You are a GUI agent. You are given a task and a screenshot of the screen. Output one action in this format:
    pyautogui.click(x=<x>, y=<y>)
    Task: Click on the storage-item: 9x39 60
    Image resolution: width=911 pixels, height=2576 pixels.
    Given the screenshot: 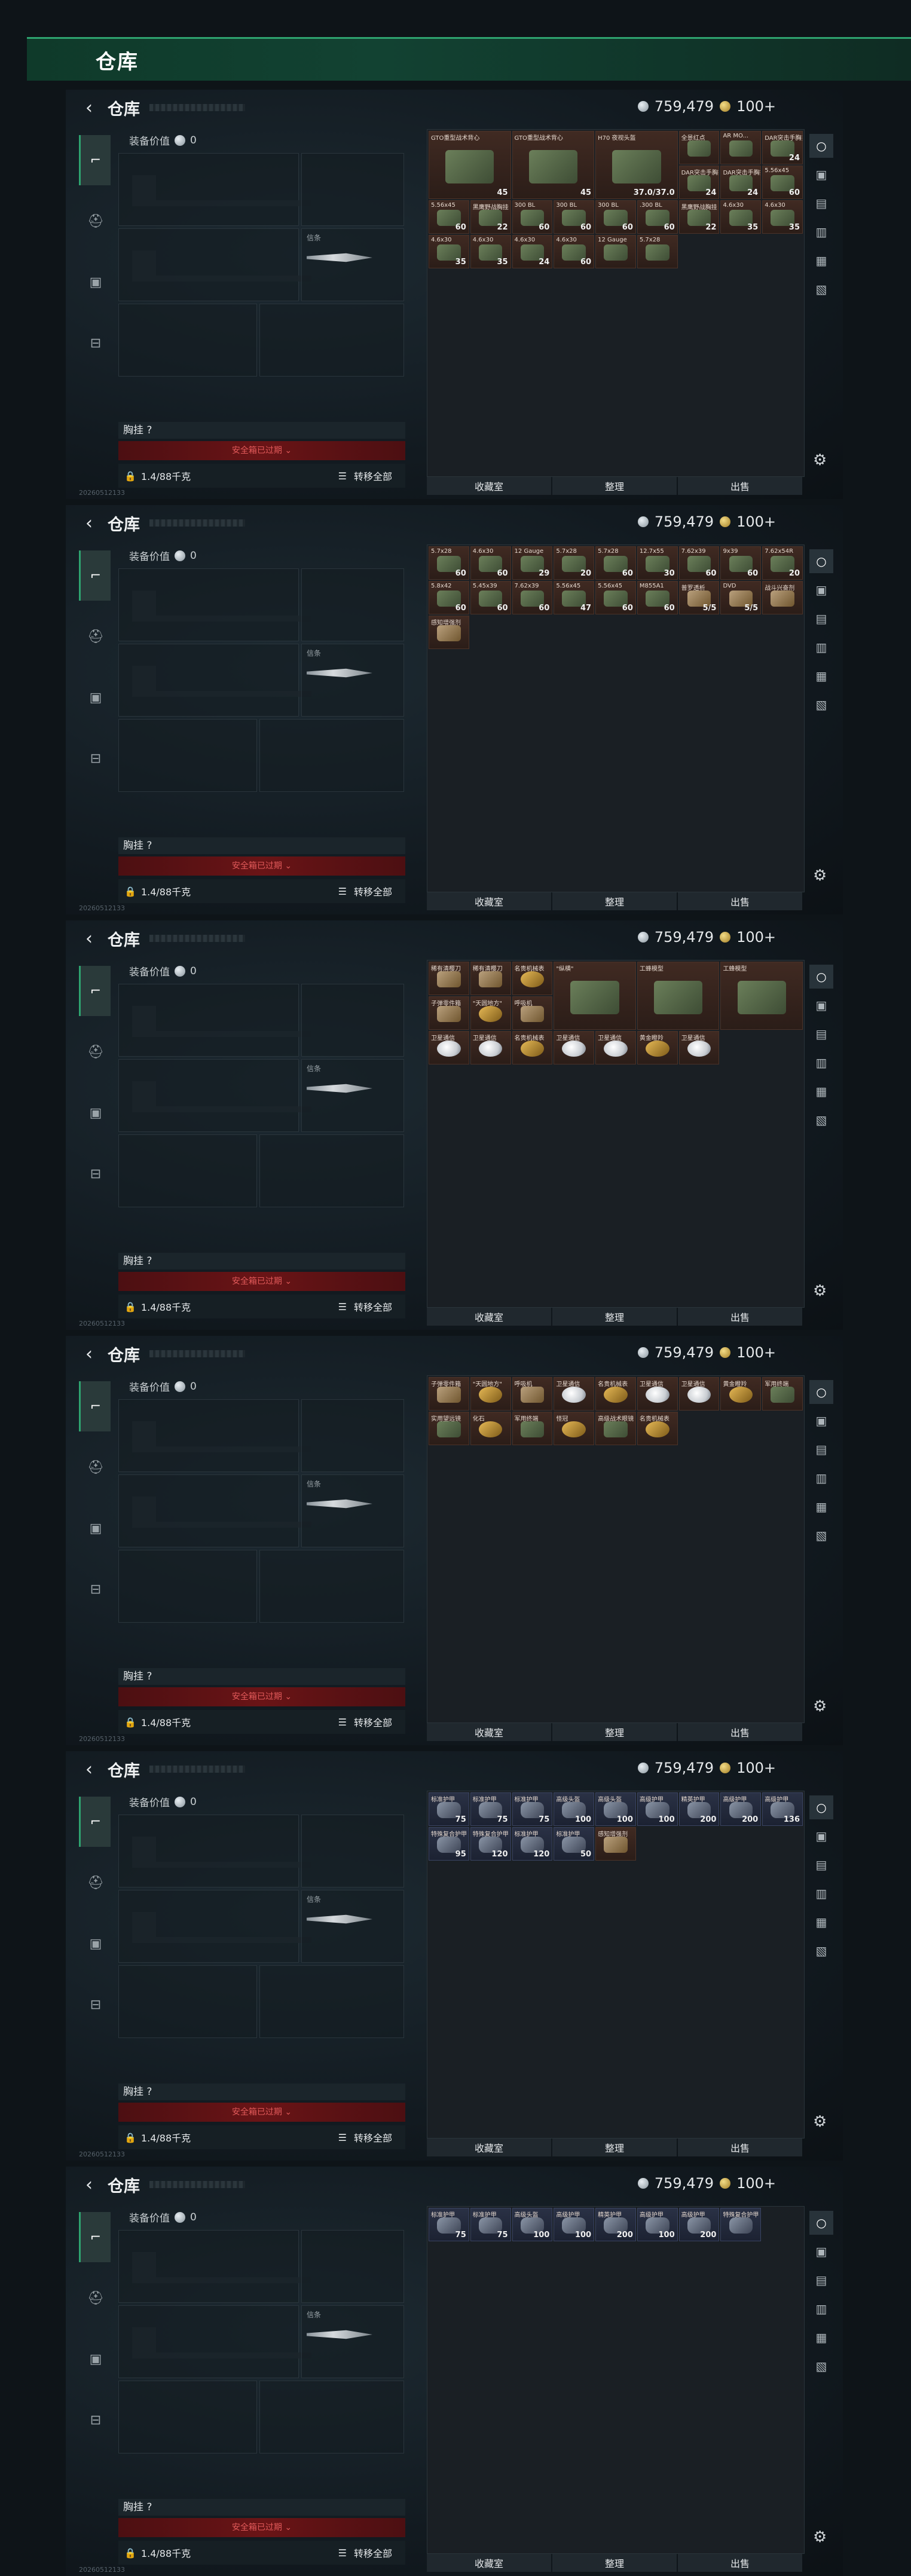 What is the action you would take?
    pyautogui.click(x=741, y=563)
    